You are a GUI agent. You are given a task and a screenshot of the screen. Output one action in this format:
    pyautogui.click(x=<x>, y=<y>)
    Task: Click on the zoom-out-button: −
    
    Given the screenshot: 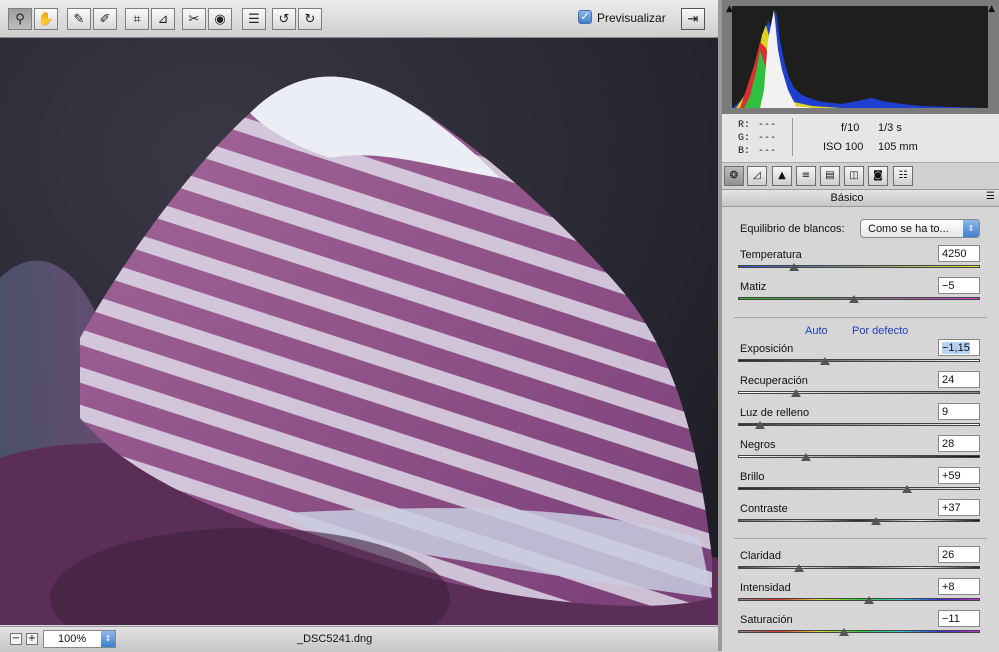 What is the action you would take?
    pyautogui.click(x=16, y=639)
    